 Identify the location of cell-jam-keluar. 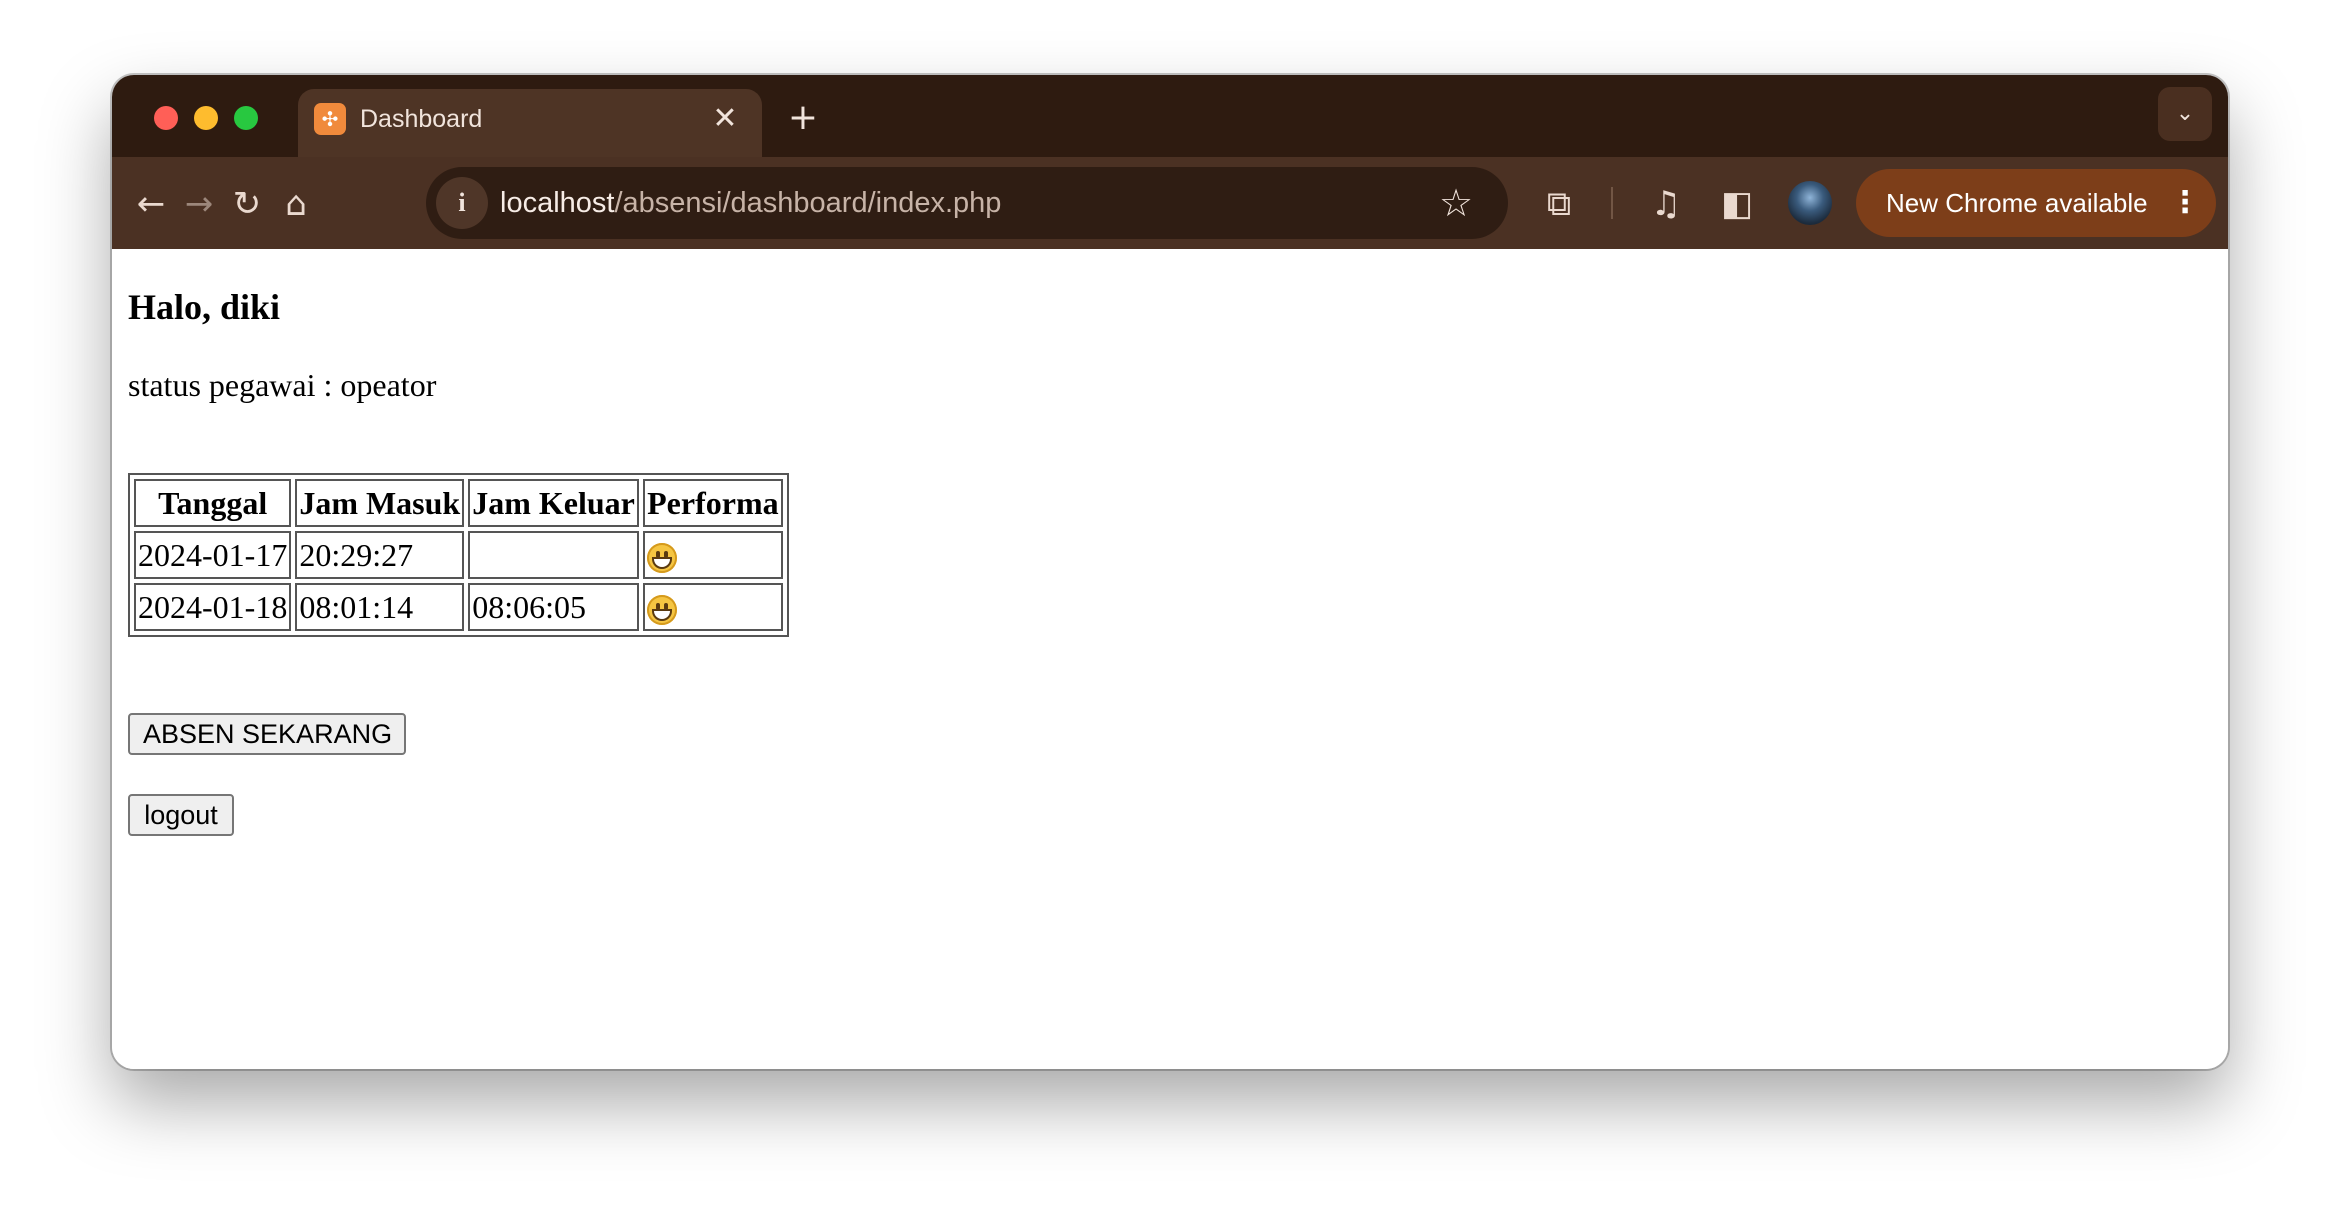
(553, 555).